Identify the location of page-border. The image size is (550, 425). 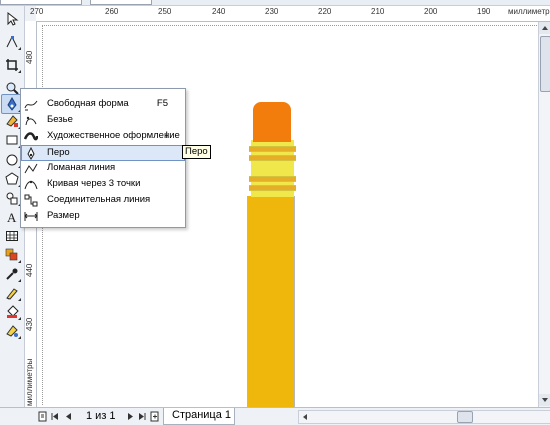
(289, 25).